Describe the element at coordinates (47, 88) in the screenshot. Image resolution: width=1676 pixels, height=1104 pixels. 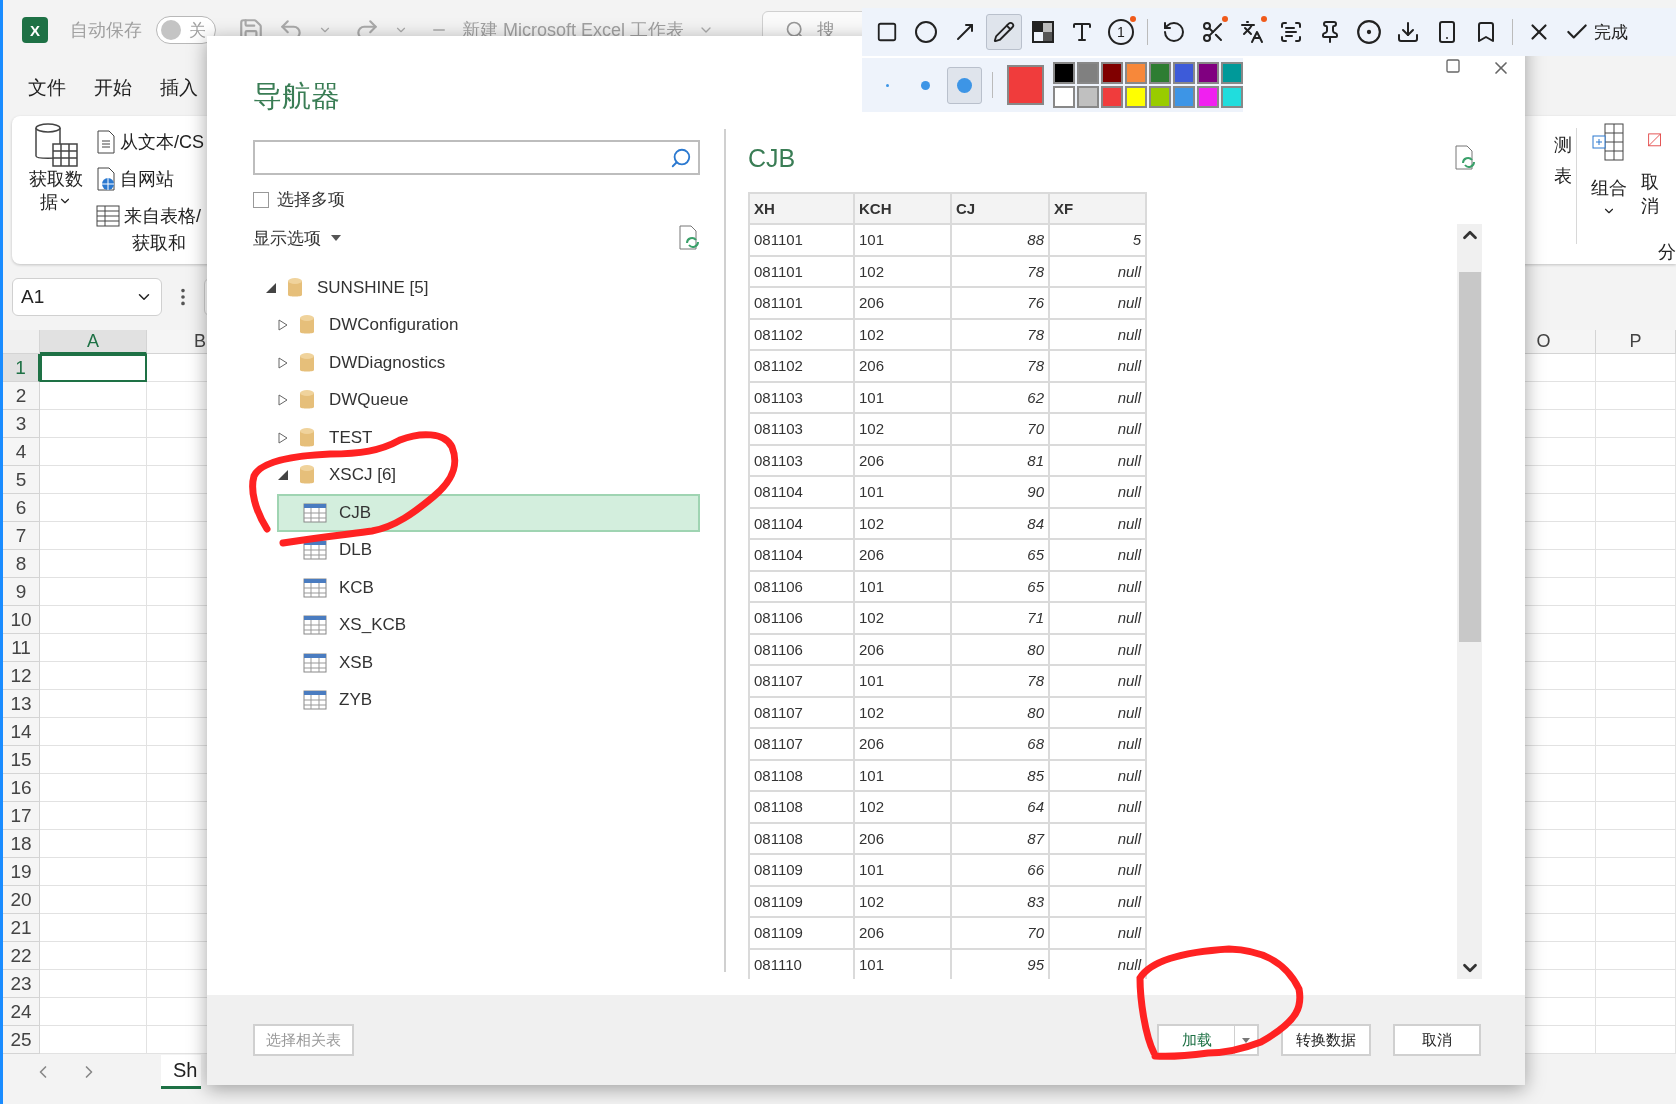
I see `menu-tab: 文件` at that location.